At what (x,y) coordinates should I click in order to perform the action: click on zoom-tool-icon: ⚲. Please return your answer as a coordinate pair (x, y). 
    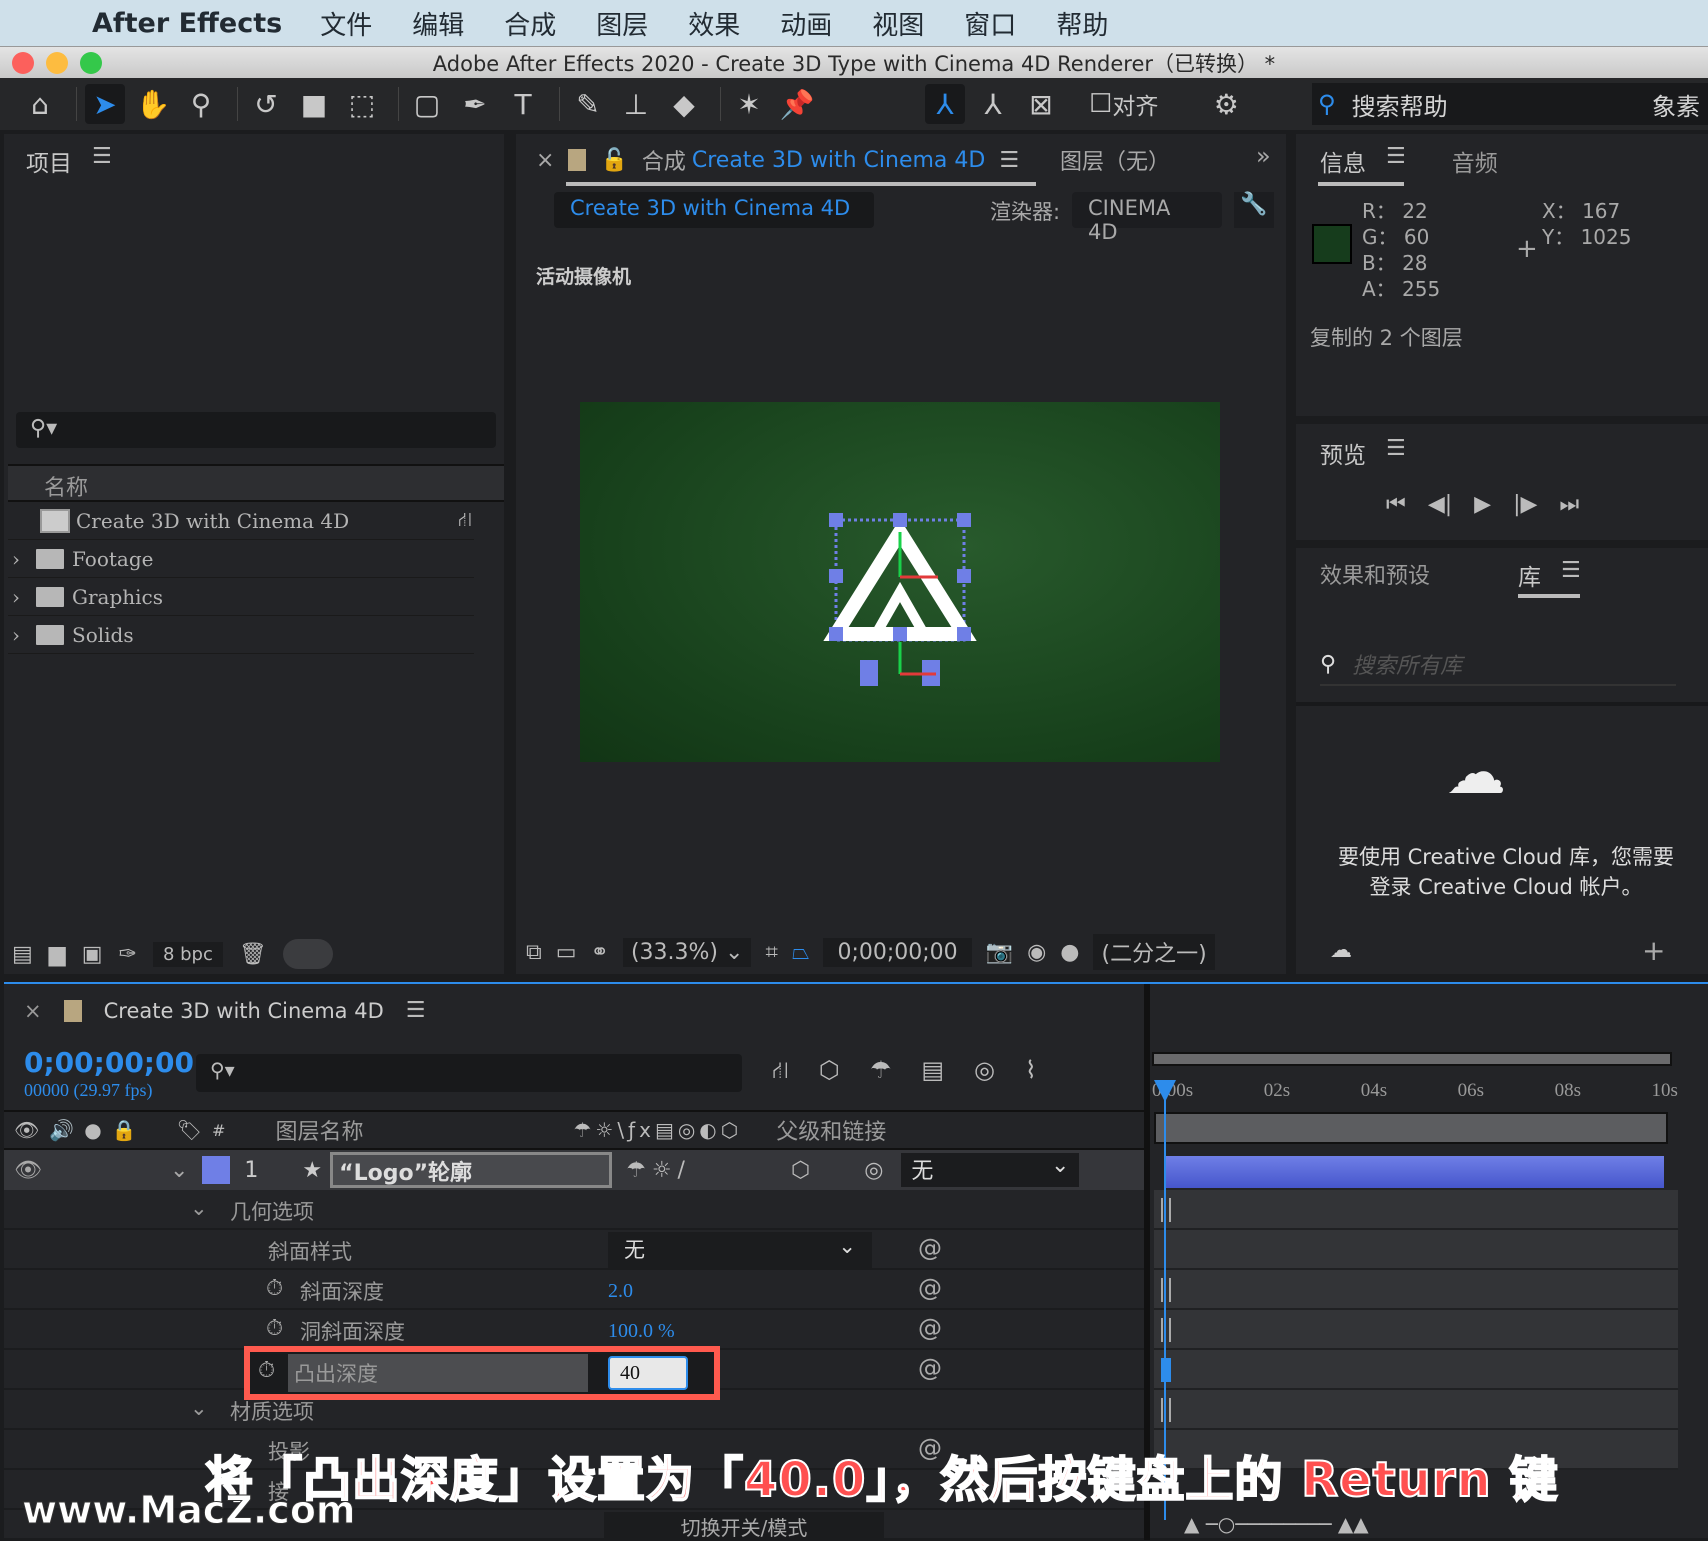
    Looking at the image, I should click on (201, 104).